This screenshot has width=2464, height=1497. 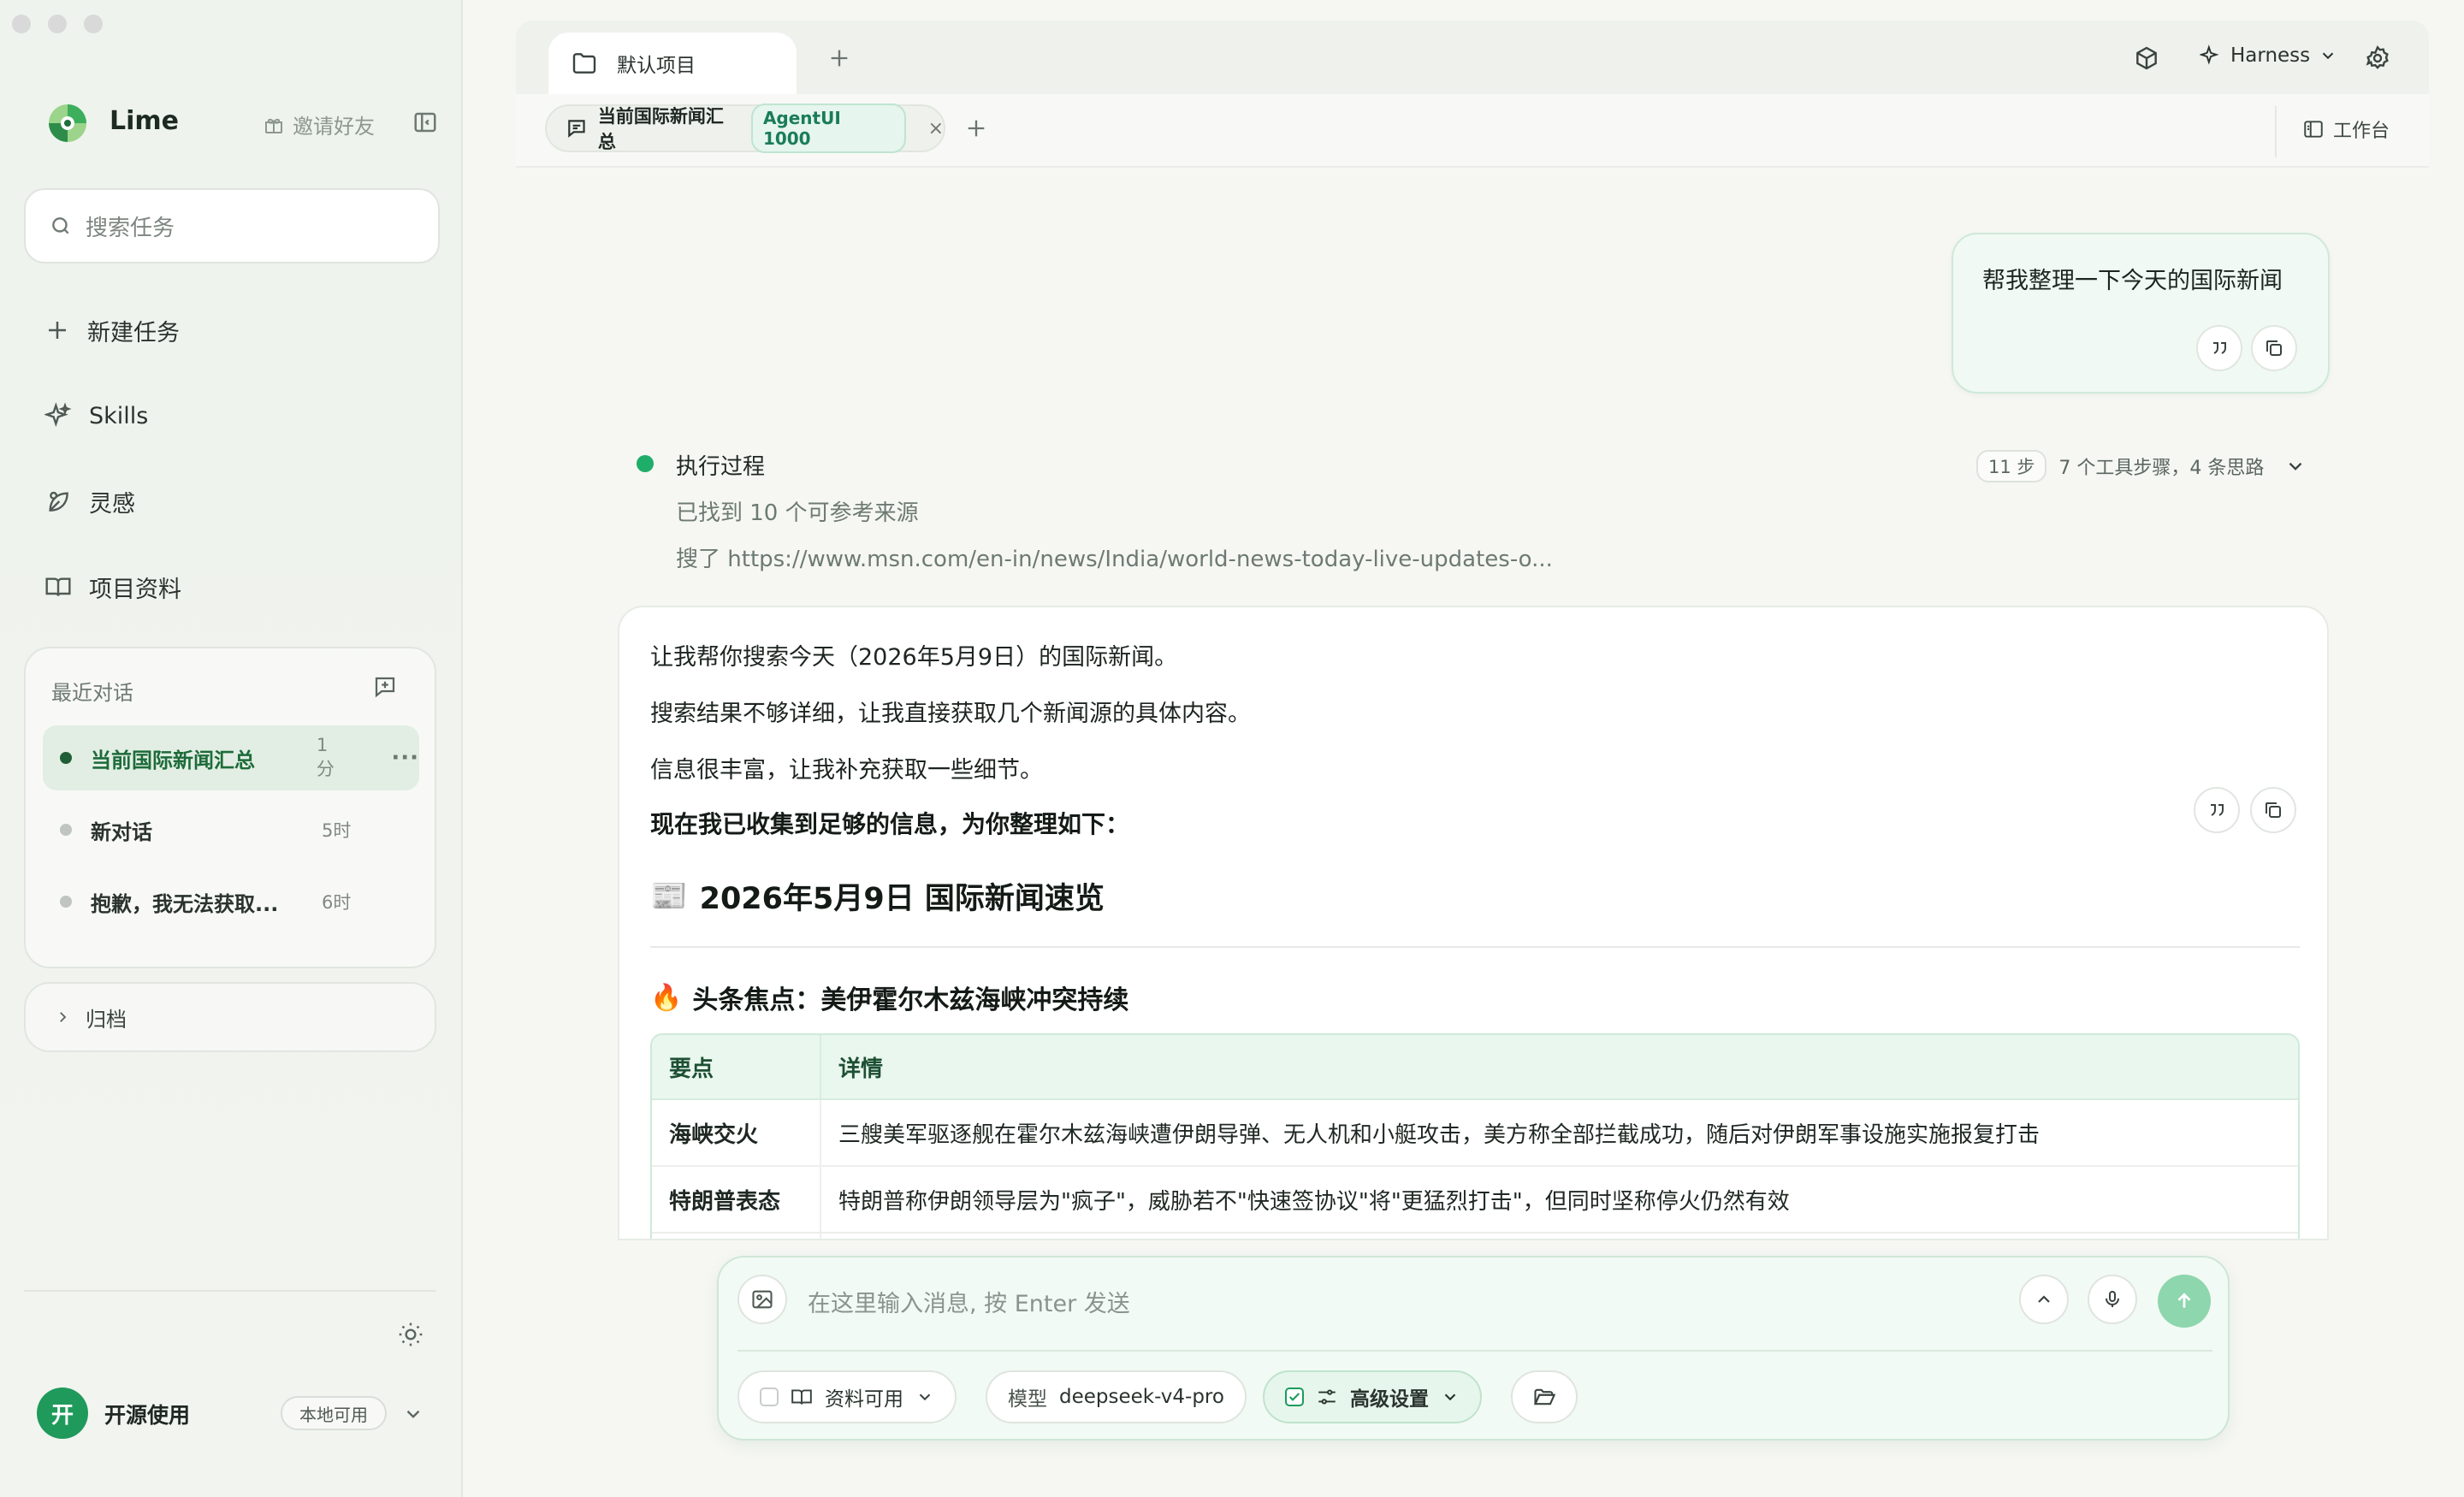 What do you see at coordinates (410, 1334) in the screenshot?
I see `theme-toggle-sun-icon` at bounding box center [410, 1334].